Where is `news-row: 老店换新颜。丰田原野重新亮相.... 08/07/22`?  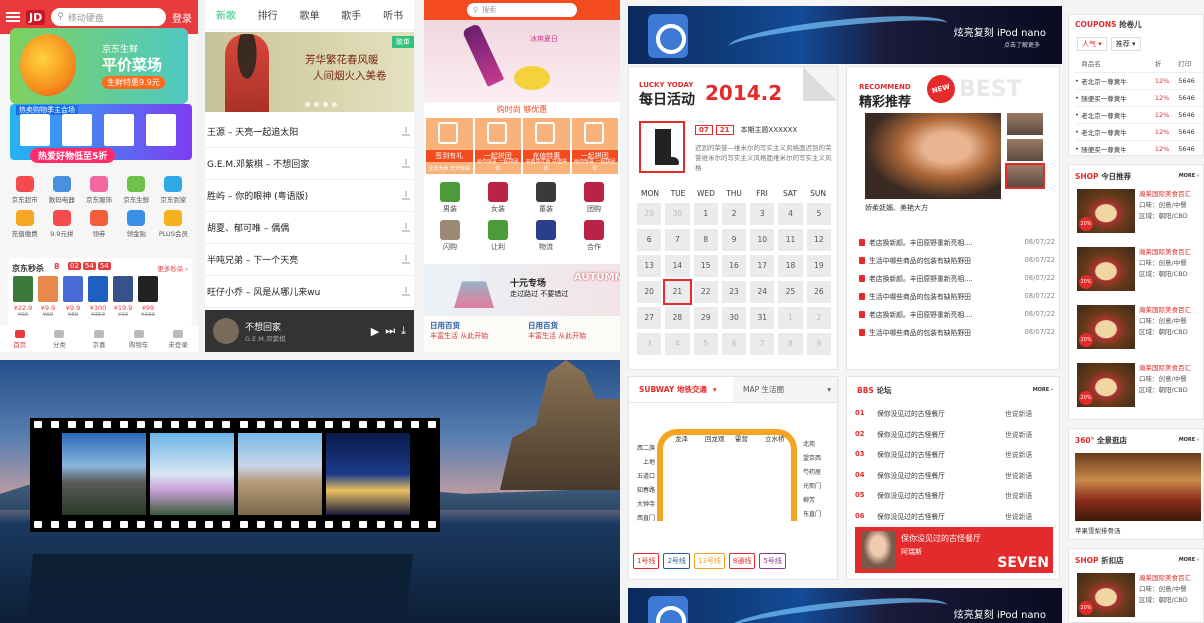 news-row: 老店换新颜。丰田原野重新亮相.... 08/07/22 is located at coordinates (957, 242).